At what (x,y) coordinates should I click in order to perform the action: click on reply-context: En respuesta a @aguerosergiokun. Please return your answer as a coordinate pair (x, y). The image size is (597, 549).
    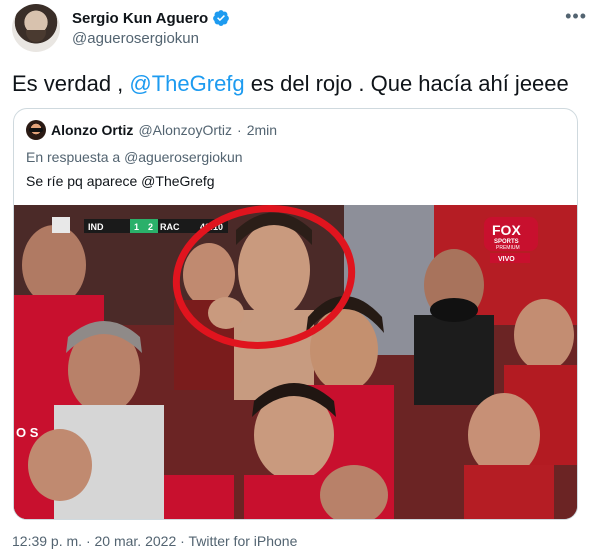
    Looking at the image, I should click on (134, 157).